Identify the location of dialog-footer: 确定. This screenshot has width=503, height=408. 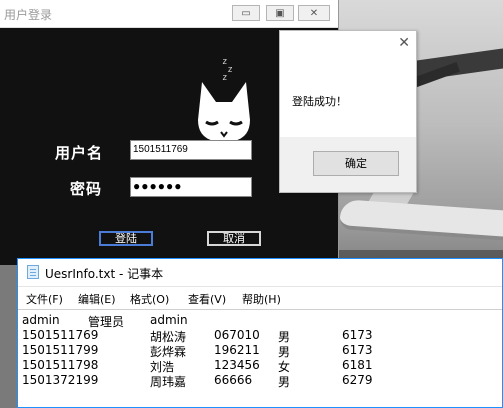
(348, 164).